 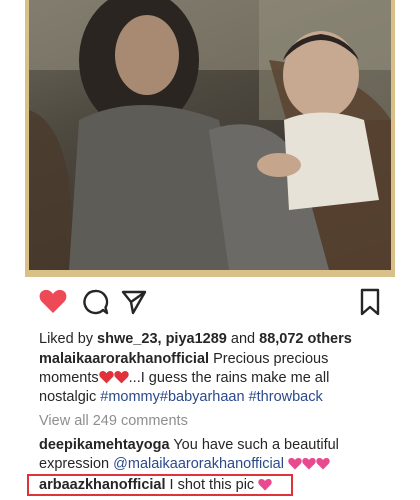 What do you see at coordinates (130, 397) in the screenshot?
I see `hashtag-link: #mommy` at bounding box center [130, 397].